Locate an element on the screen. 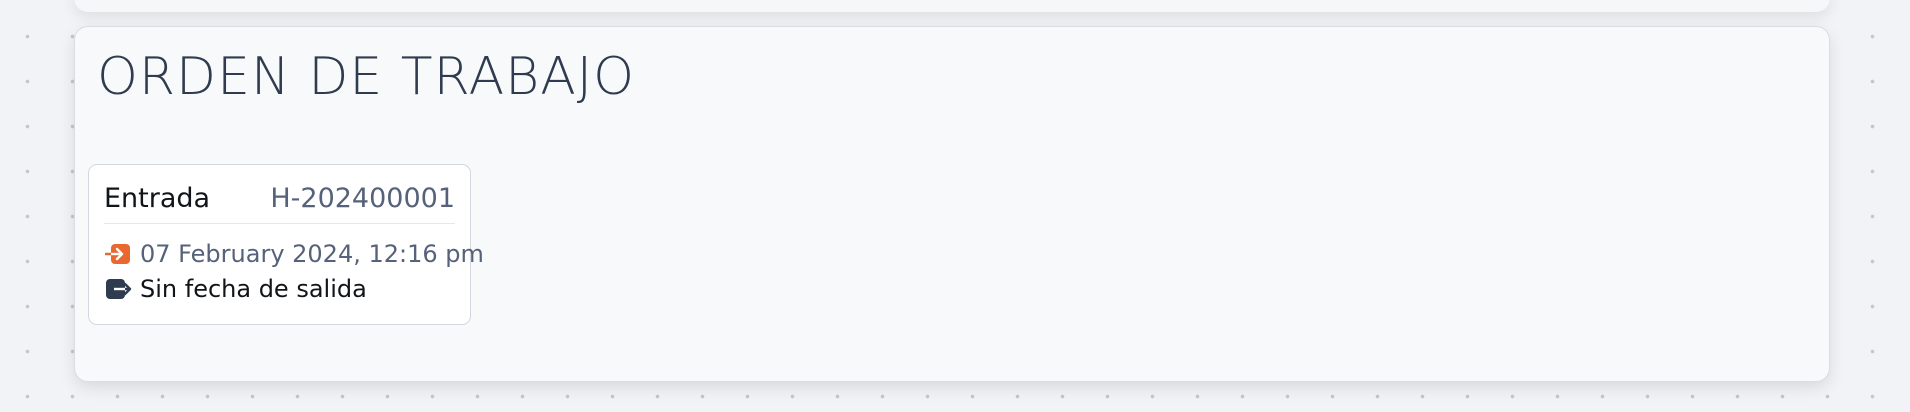 Image resolution: width=1910 pixels, height=412 pixels. entry-date-row: 07 February 2024, 12:16 pm is located at coordinates (294, 254).